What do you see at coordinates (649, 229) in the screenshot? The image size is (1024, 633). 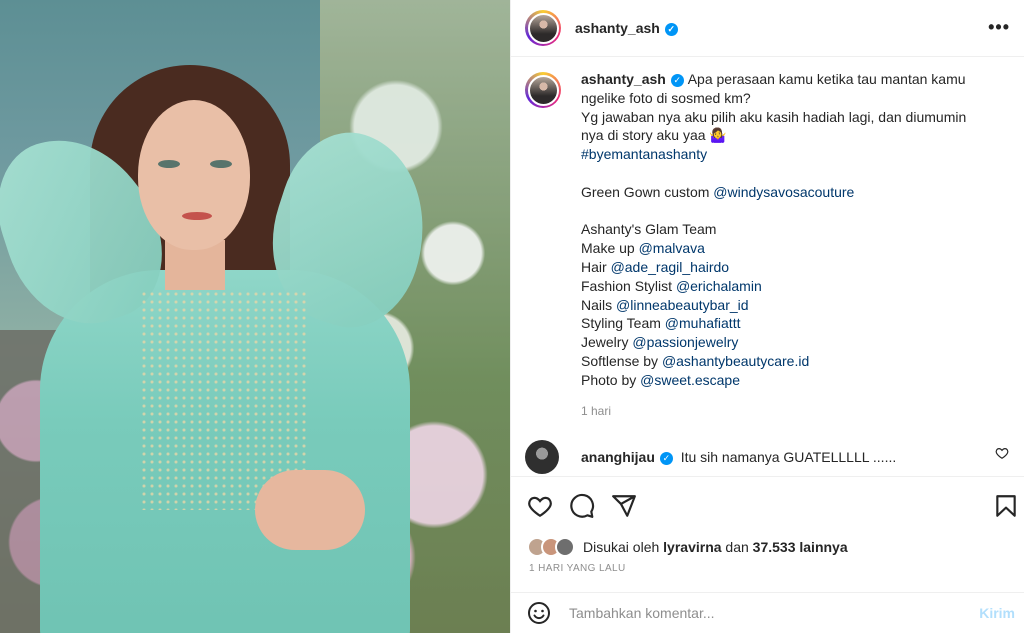 I see `team-title: Ashanty's Glam Team` at bounding box center [649, 229].